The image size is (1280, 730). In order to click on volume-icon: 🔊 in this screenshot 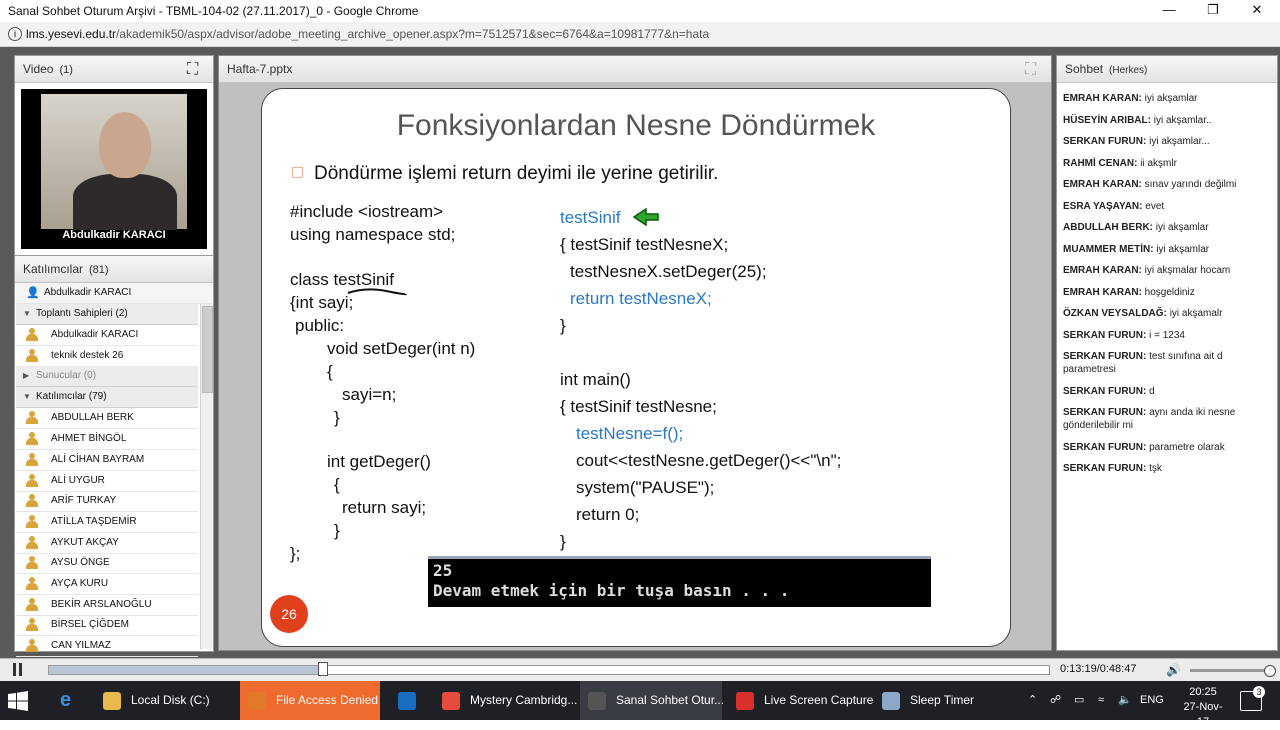, I will do `click(1173, 670)`.